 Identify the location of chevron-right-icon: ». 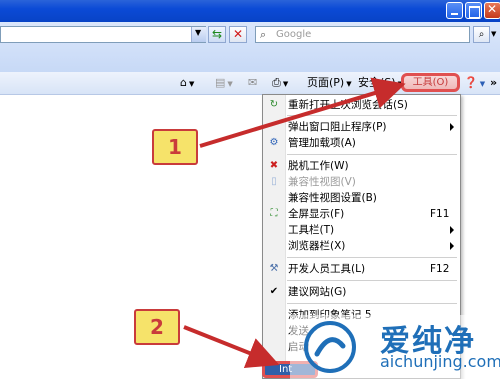
(494, 82).